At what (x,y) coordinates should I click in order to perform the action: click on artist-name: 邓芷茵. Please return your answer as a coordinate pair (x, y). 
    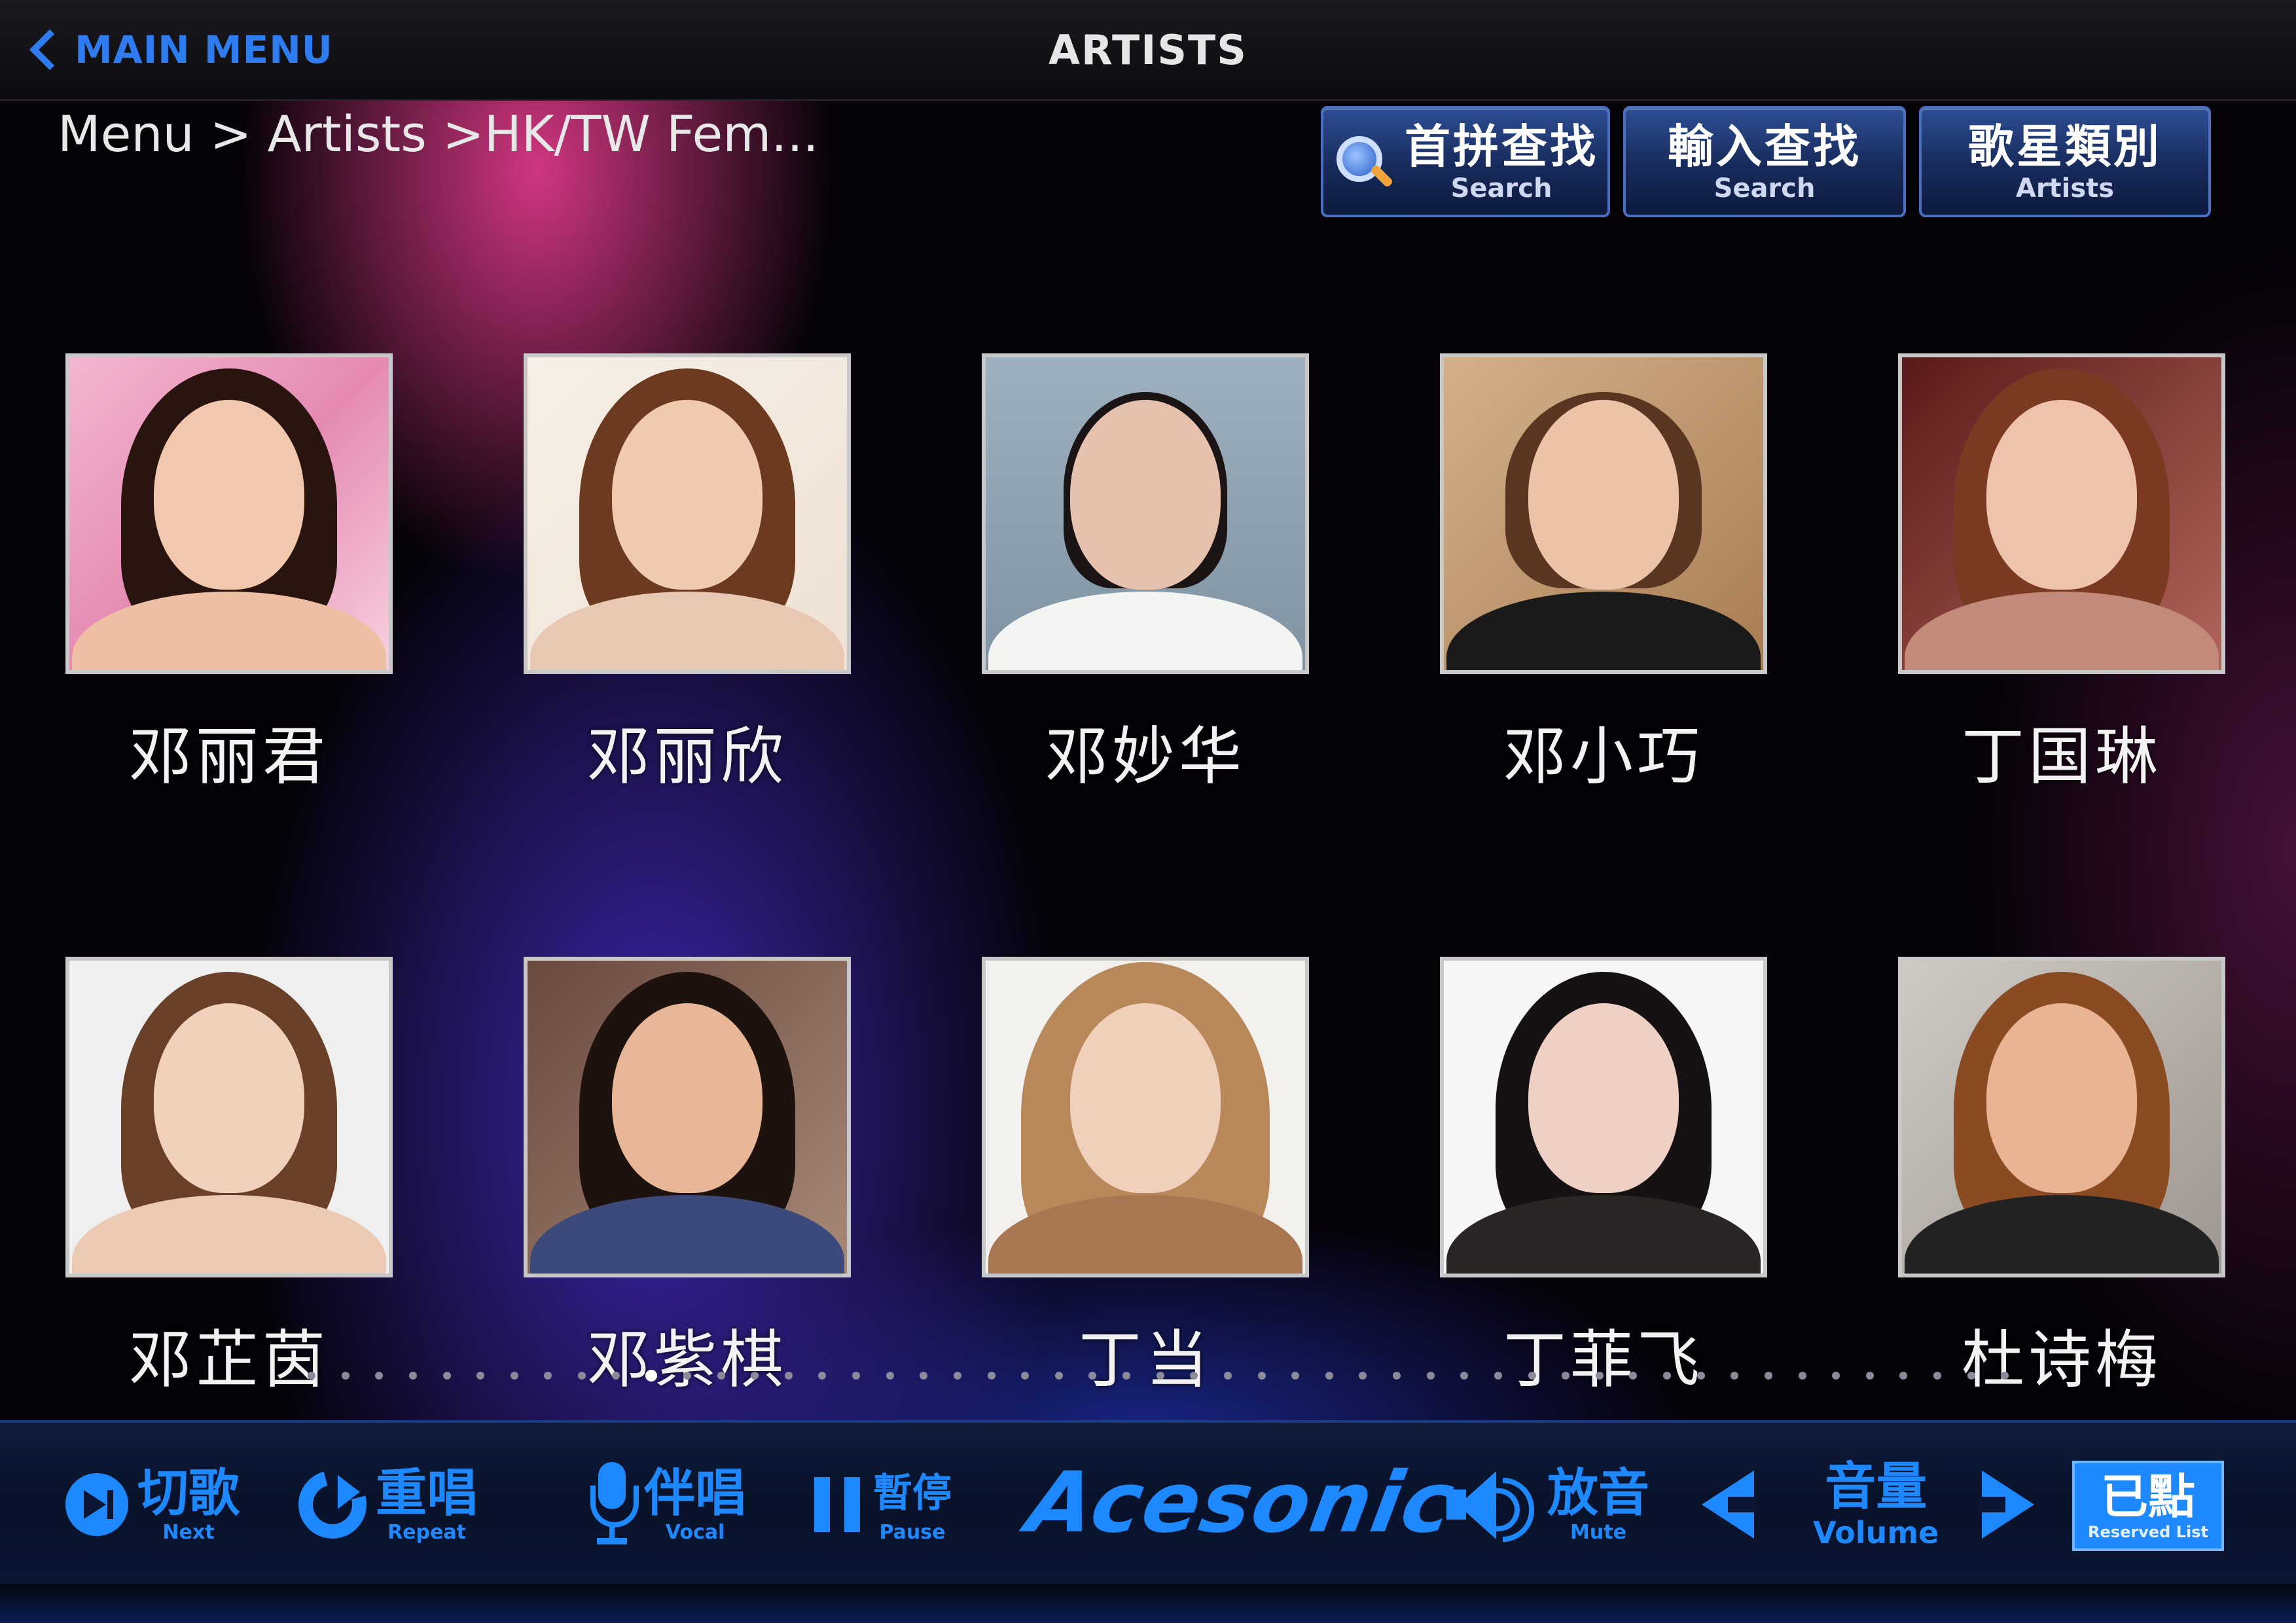
    Looking at the image, I should click on (229, 1360).